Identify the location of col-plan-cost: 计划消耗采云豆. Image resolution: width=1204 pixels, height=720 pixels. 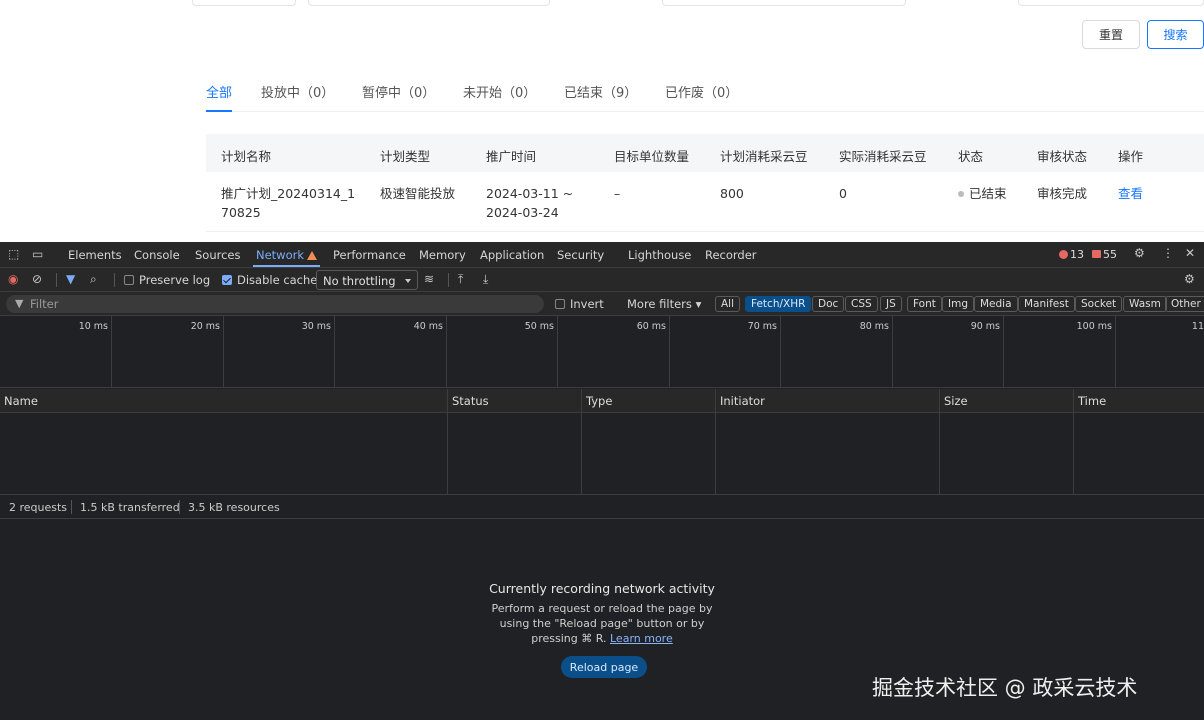
(764, 156).